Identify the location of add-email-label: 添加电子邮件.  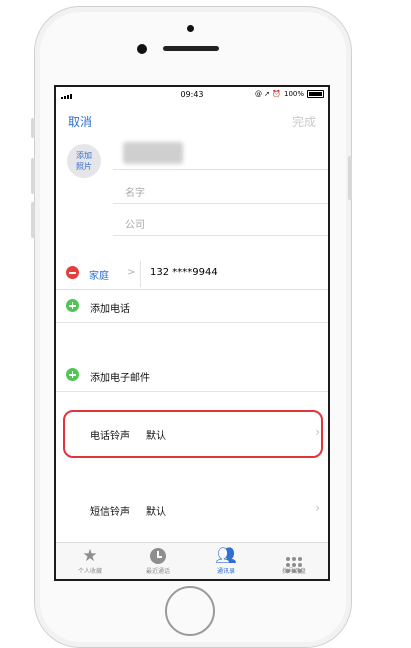
(120, 378).